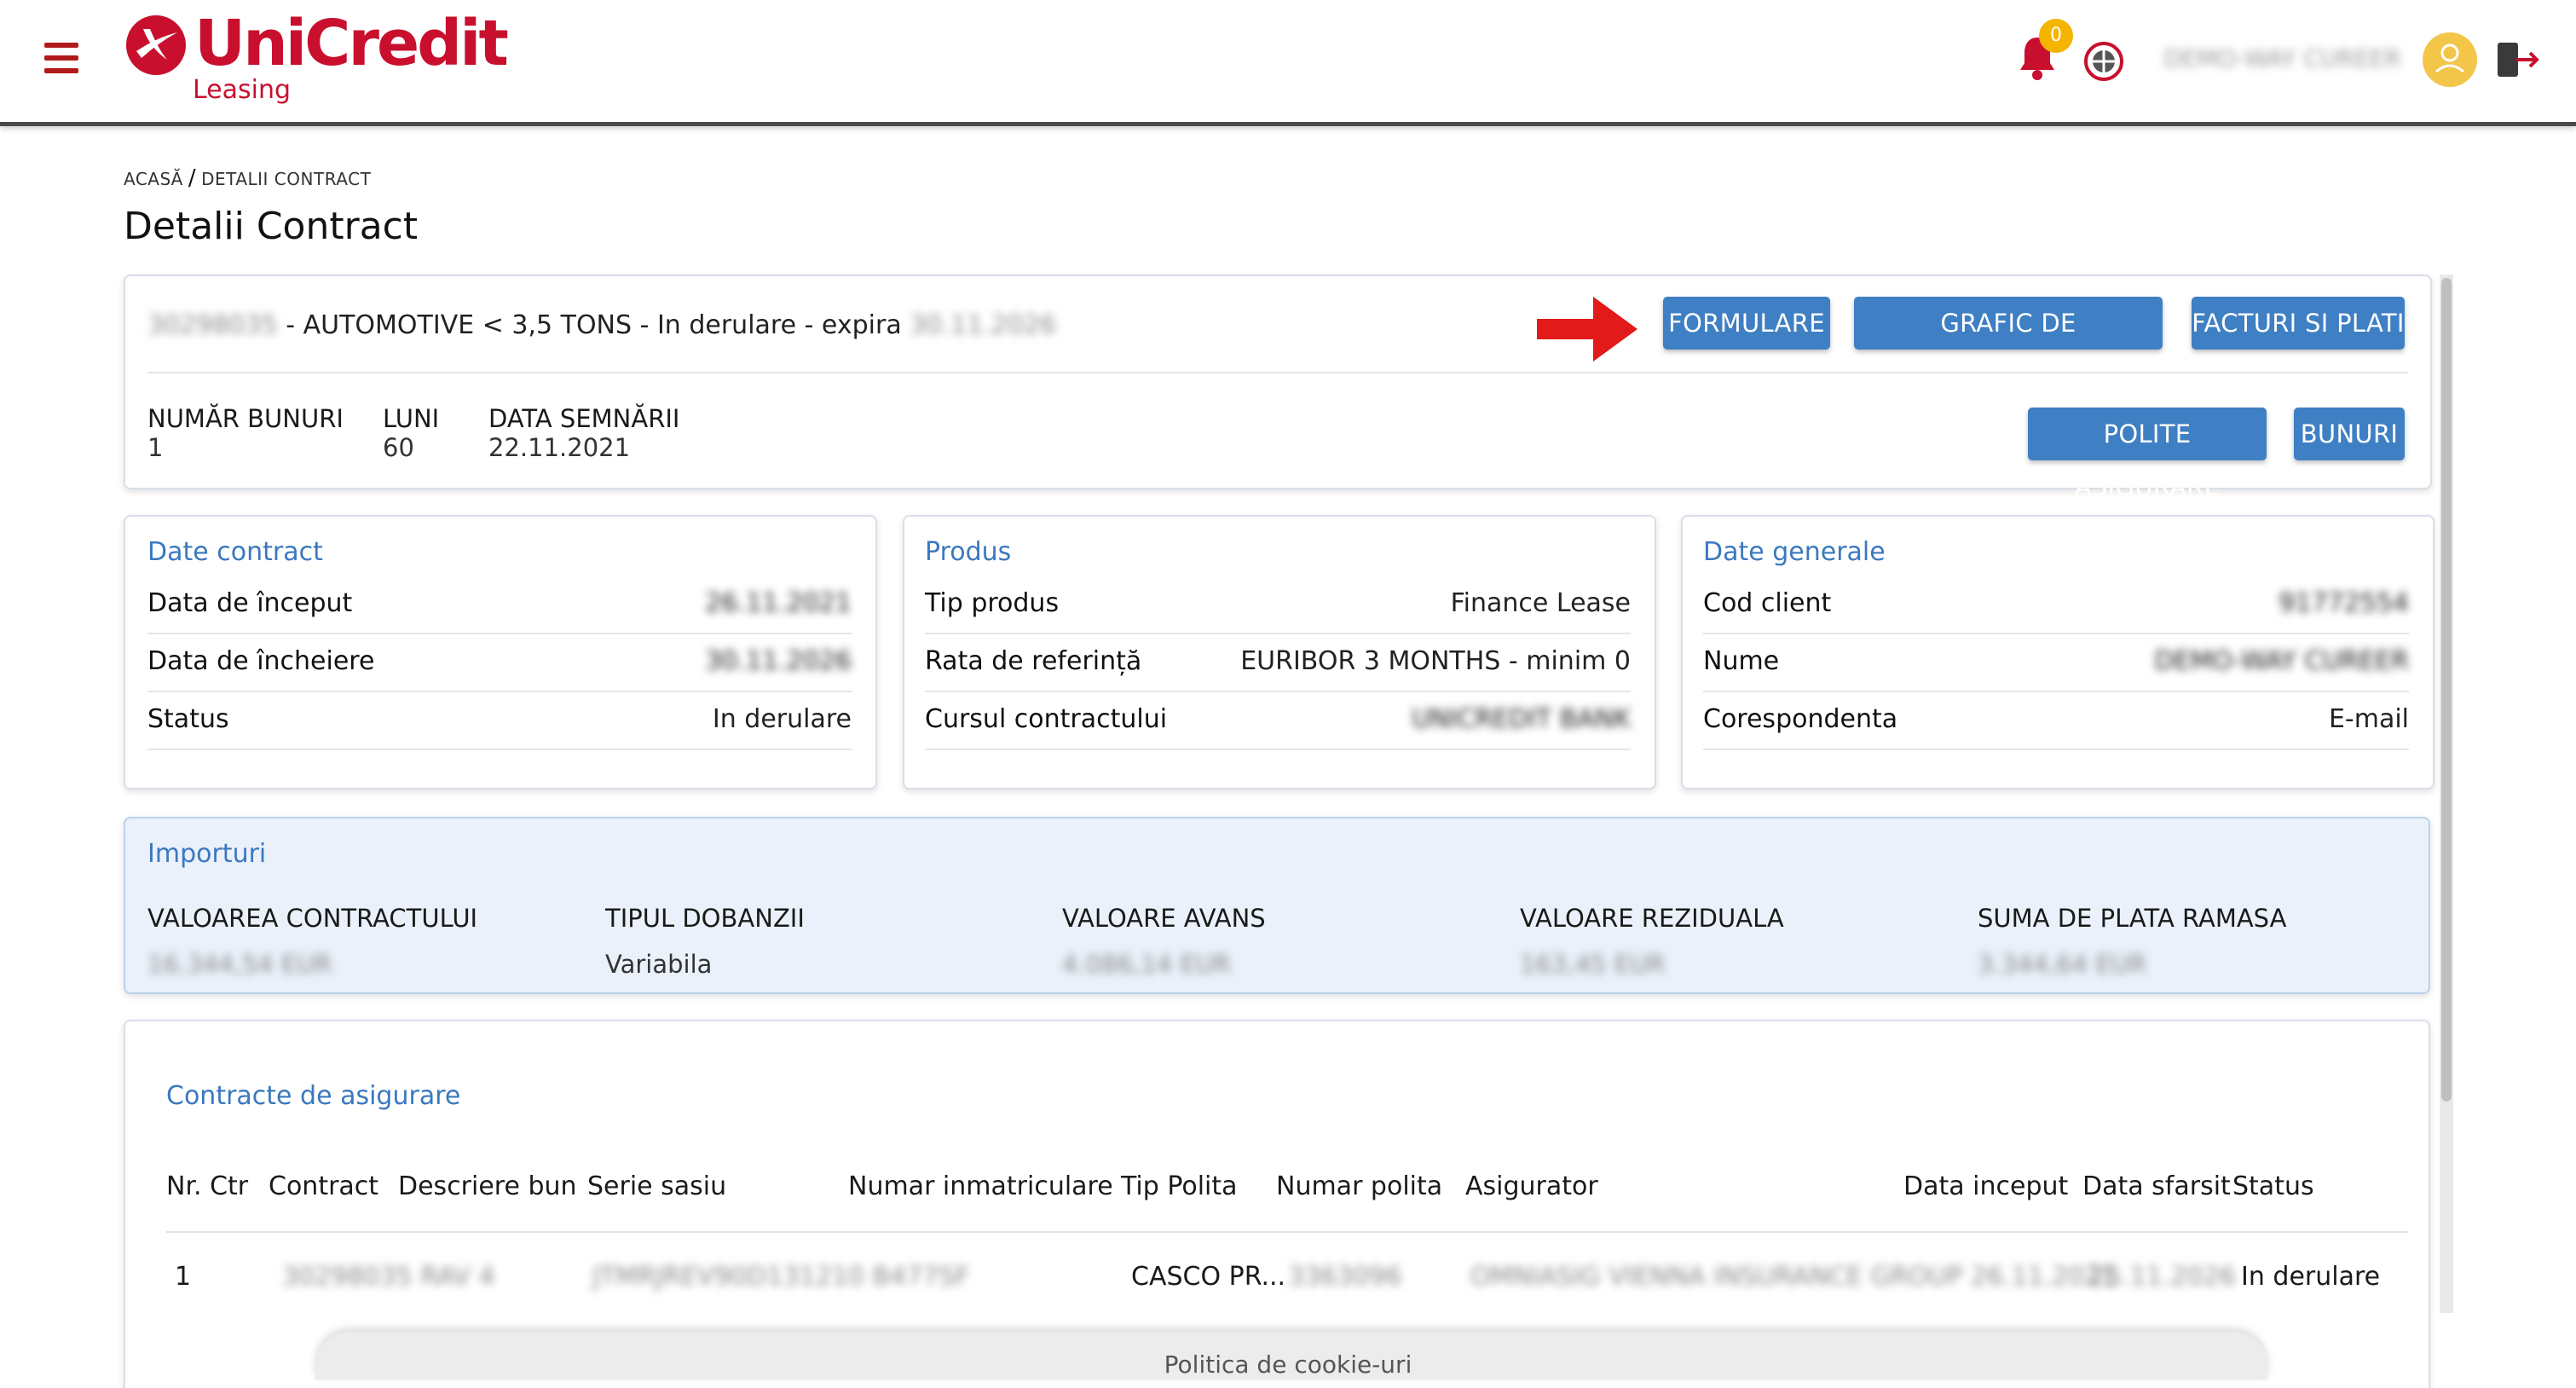 The height and width of the screenshot is (1388, 2576). I want to click on cookie-policy-link: Politica de cookie-uri, so click(1288, 1364).